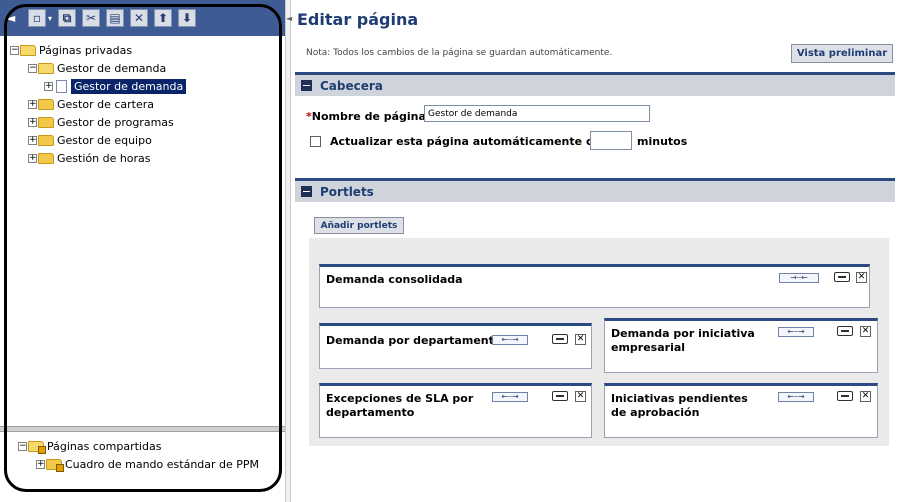 This screenshot has height=502, width=906. I want to click on back-icon: ◄, so click(10, 18).